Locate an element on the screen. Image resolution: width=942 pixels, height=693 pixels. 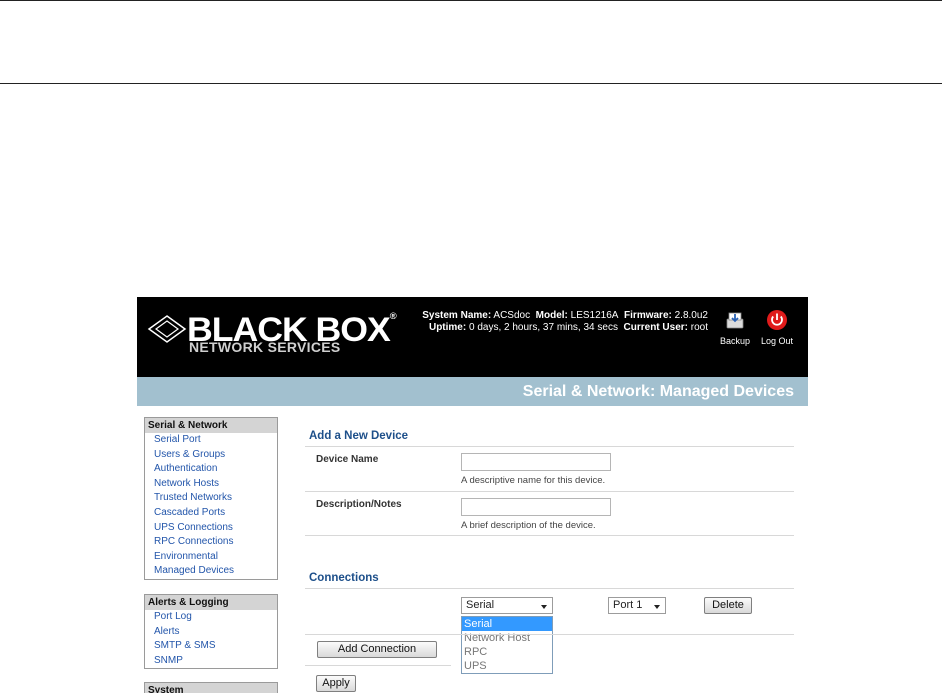
sidebar-item-rpc-connections: RPC Connections is located at coordinates (211, 542).